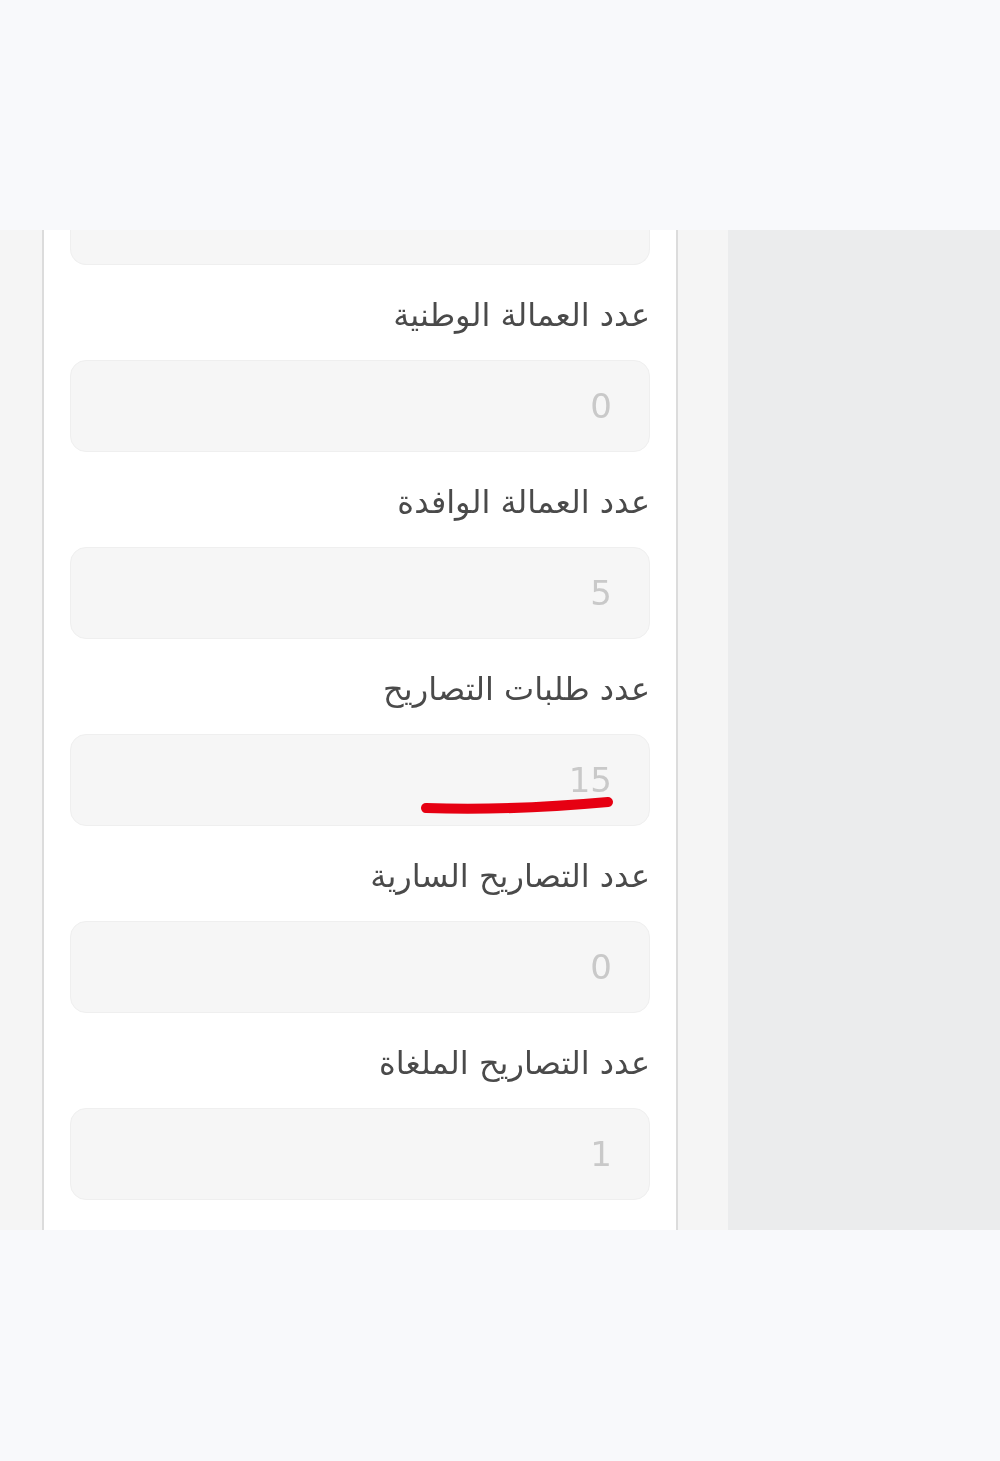  Describe the element at coordinates (516, 690) in the screenshot. I see `field-label: عدد طلبات التصاريح` at that location.